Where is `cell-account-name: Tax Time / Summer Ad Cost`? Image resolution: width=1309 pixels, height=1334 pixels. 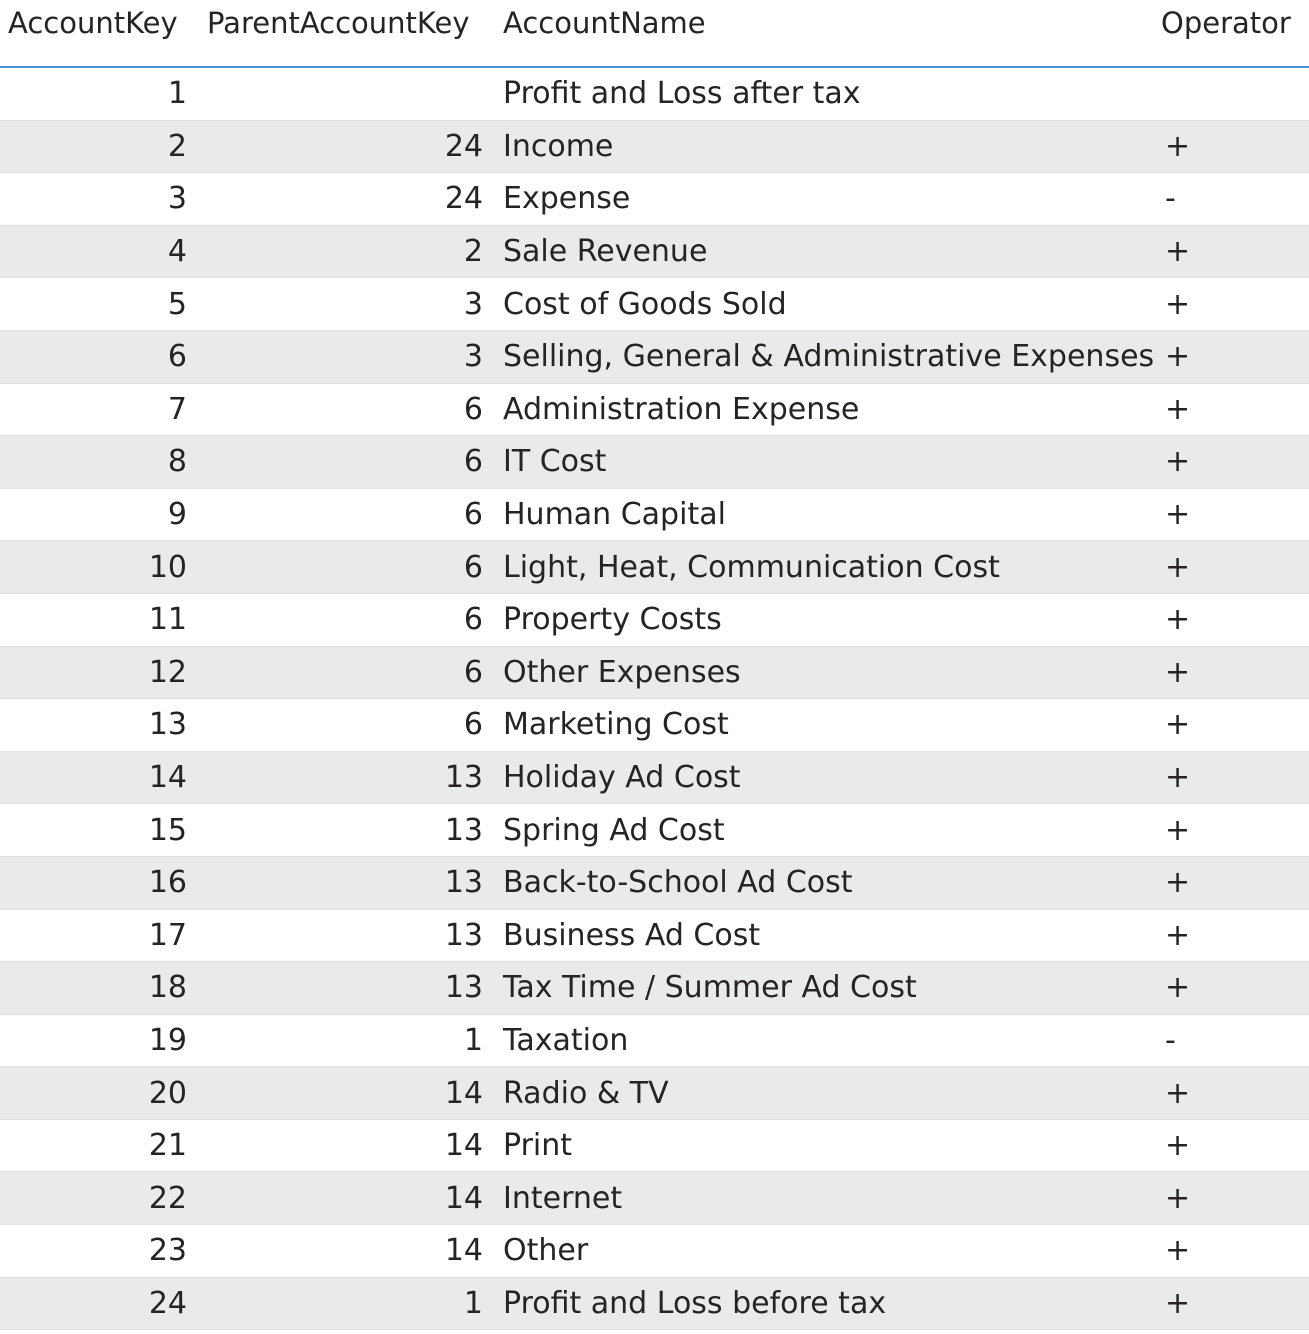
cell-account-name: Tax Time / Summer Ad Cost is located at coordinates (710, 988).